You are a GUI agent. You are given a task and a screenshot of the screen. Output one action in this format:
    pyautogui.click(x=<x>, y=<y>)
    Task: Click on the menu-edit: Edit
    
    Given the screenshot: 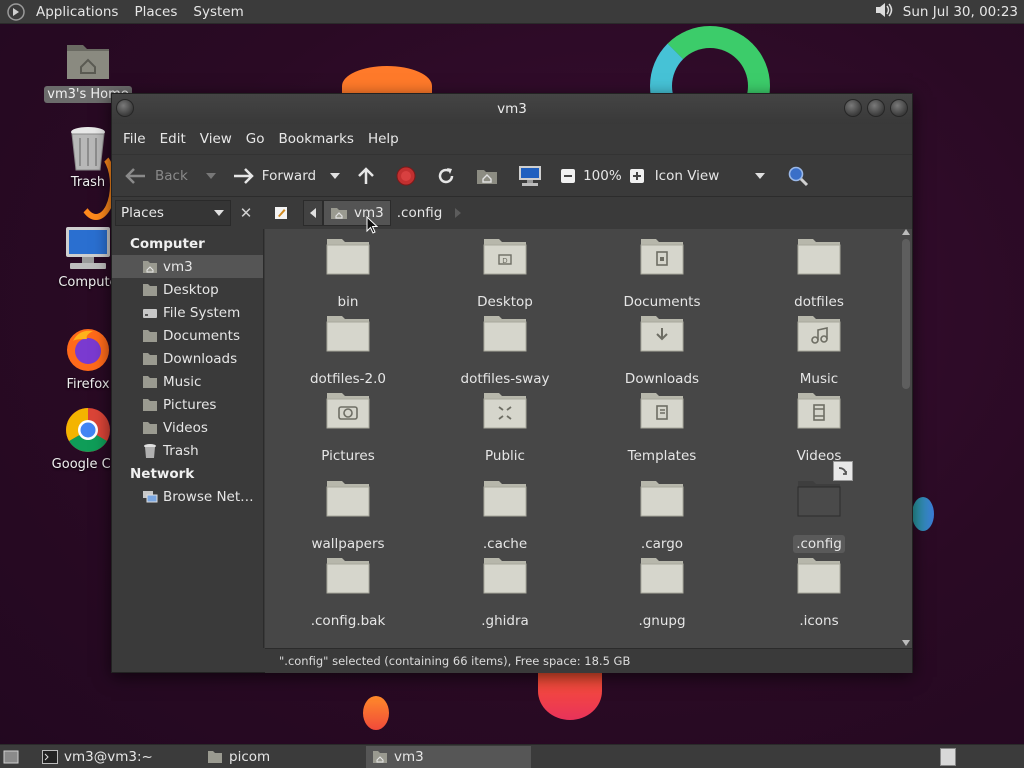 What is the action you would take?
    pyautogui.click(x=173, y=139)
    